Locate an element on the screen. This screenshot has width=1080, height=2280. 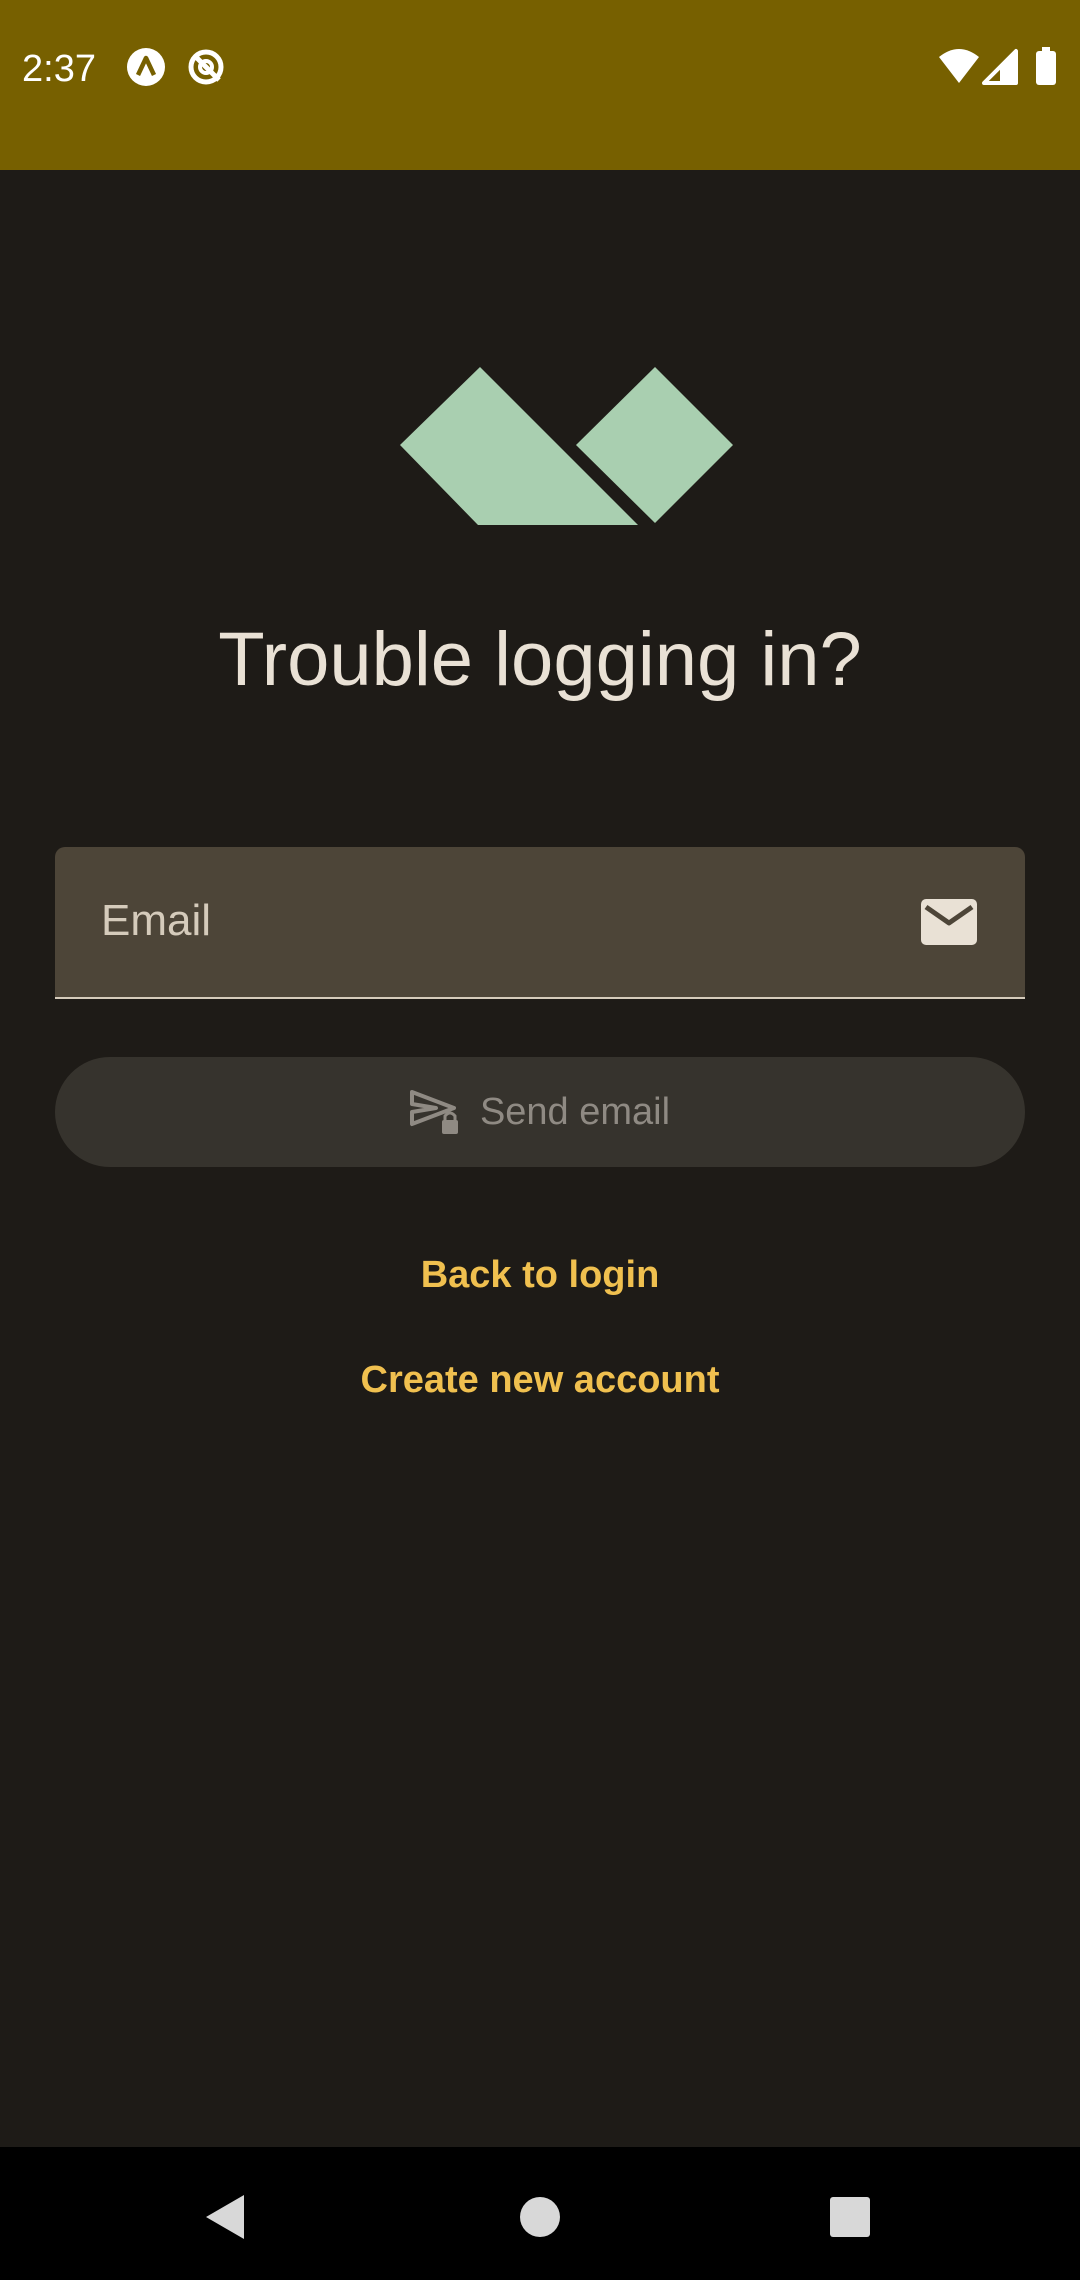
wifi-icon is located at coordinates (959, 67).